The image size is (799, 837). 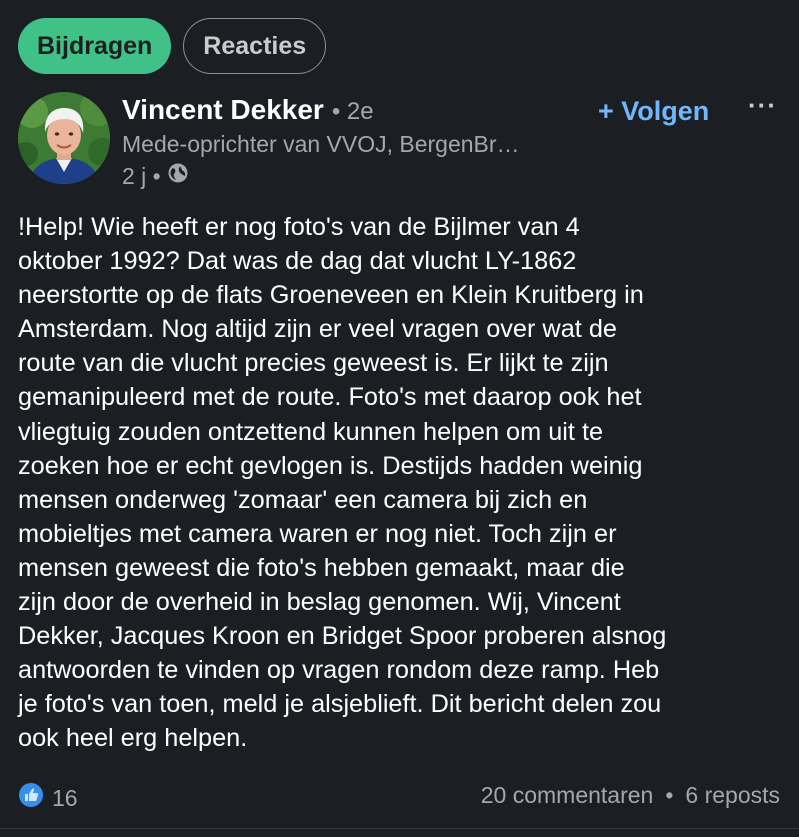 What do you see at coordinates (255, 46) in the screenshot?
I see `tab-reacties: Reacties` at bounding box center [255, 46].